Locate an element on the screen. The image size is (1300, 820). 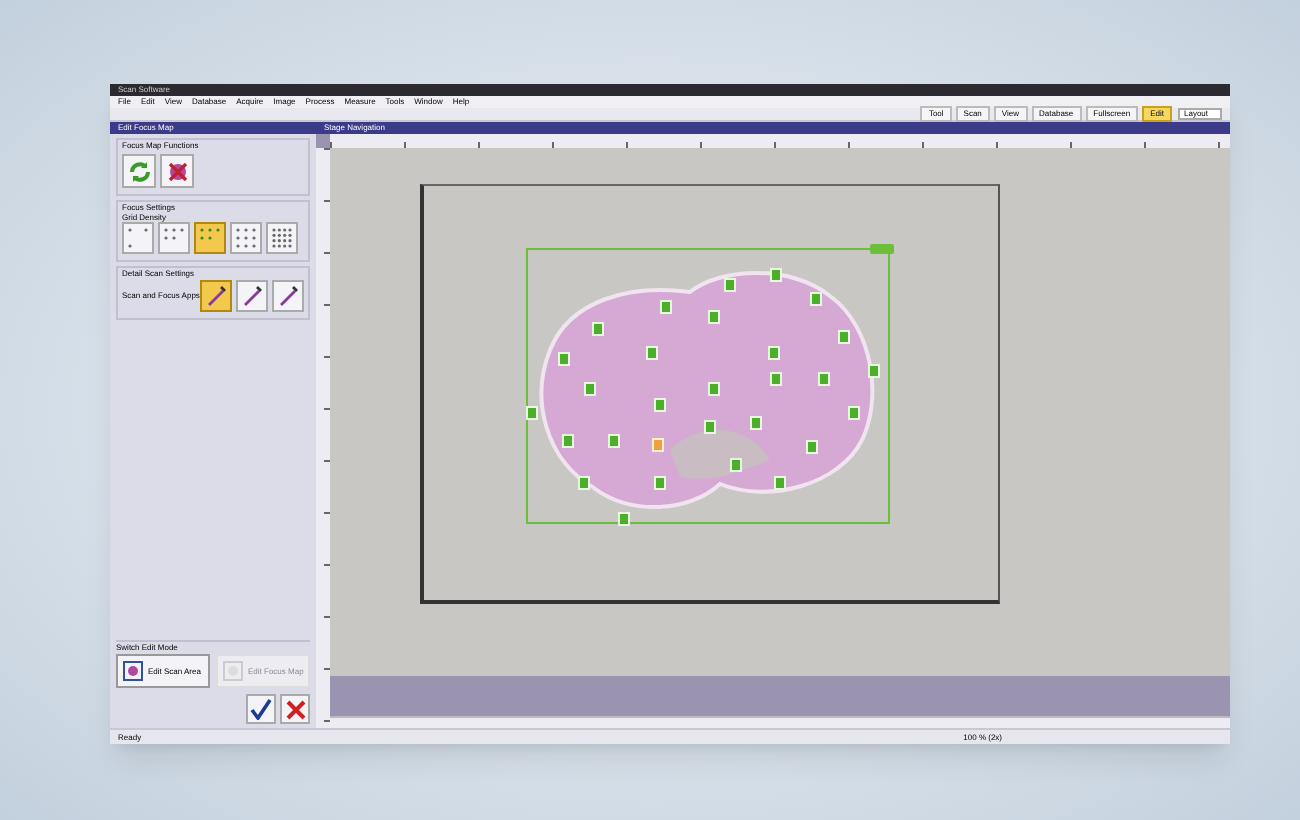
close-icon is located at coordinates (295, 709).